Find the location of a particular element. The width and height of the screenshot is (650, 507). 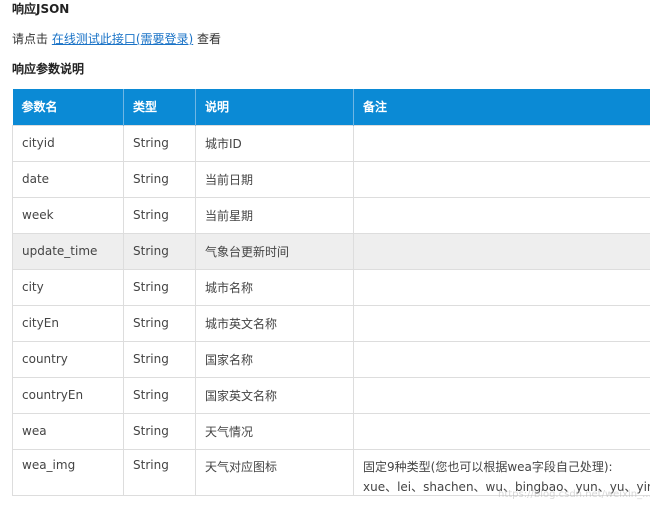

online-test-suffix: 查看 is located at coordinates (207, 39).